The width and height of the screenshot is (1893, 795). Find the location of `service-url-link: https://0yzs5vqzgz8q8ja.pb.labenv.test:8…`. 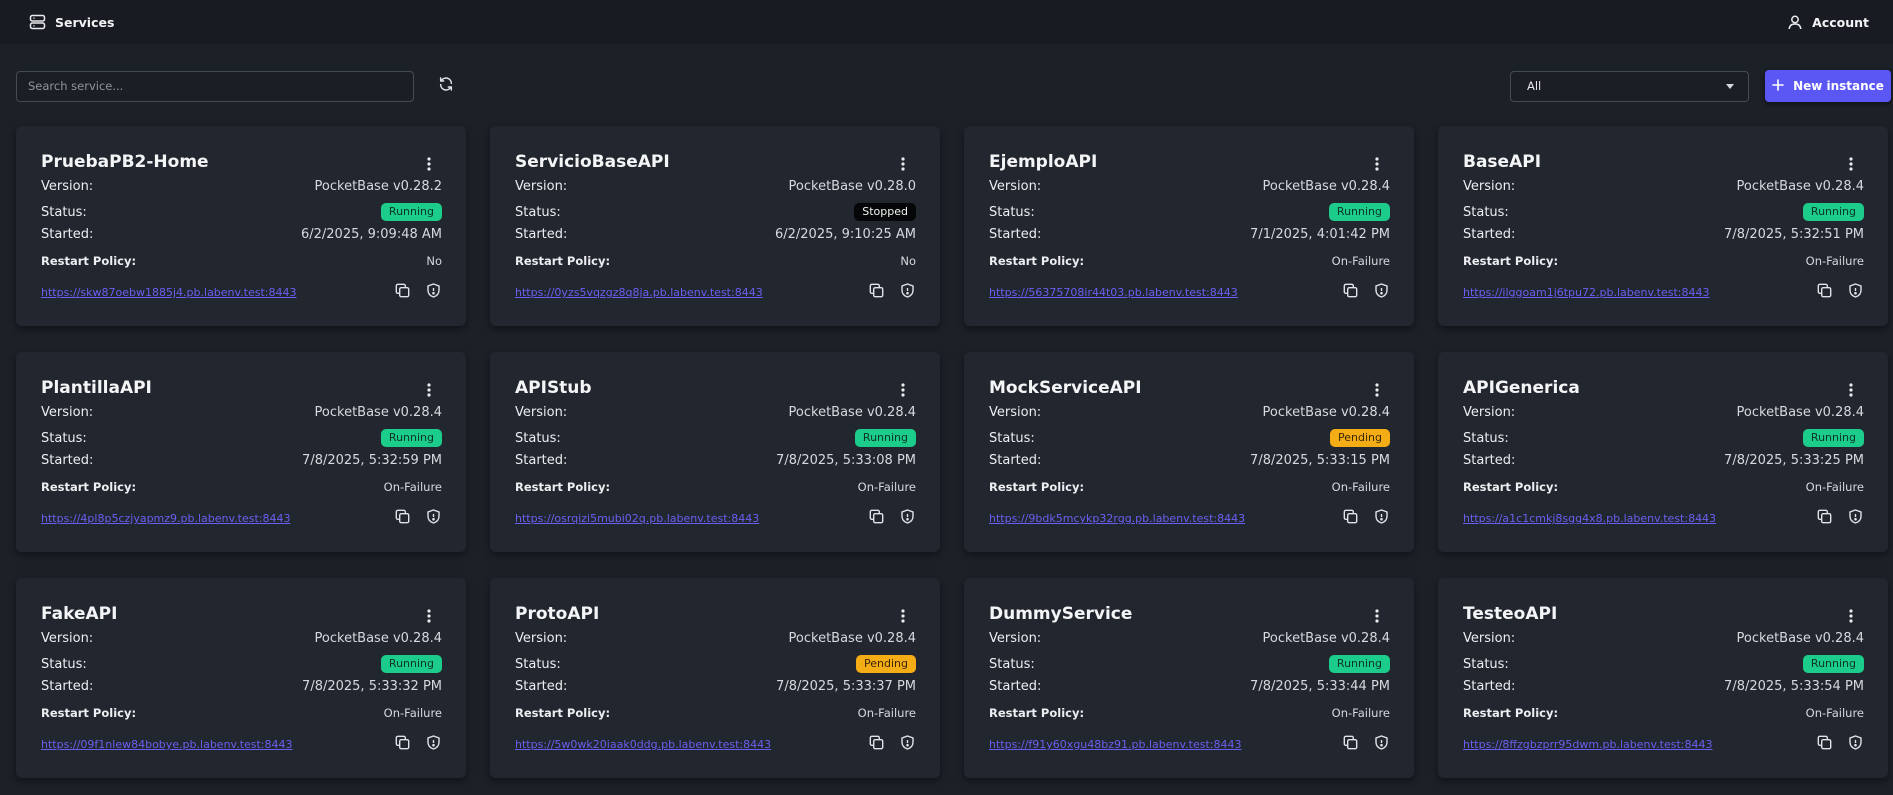

service-url-link: https://0yzs5vqzgz8q8ja.pb.labenv.test:8… is located at coordinates (639, 292).